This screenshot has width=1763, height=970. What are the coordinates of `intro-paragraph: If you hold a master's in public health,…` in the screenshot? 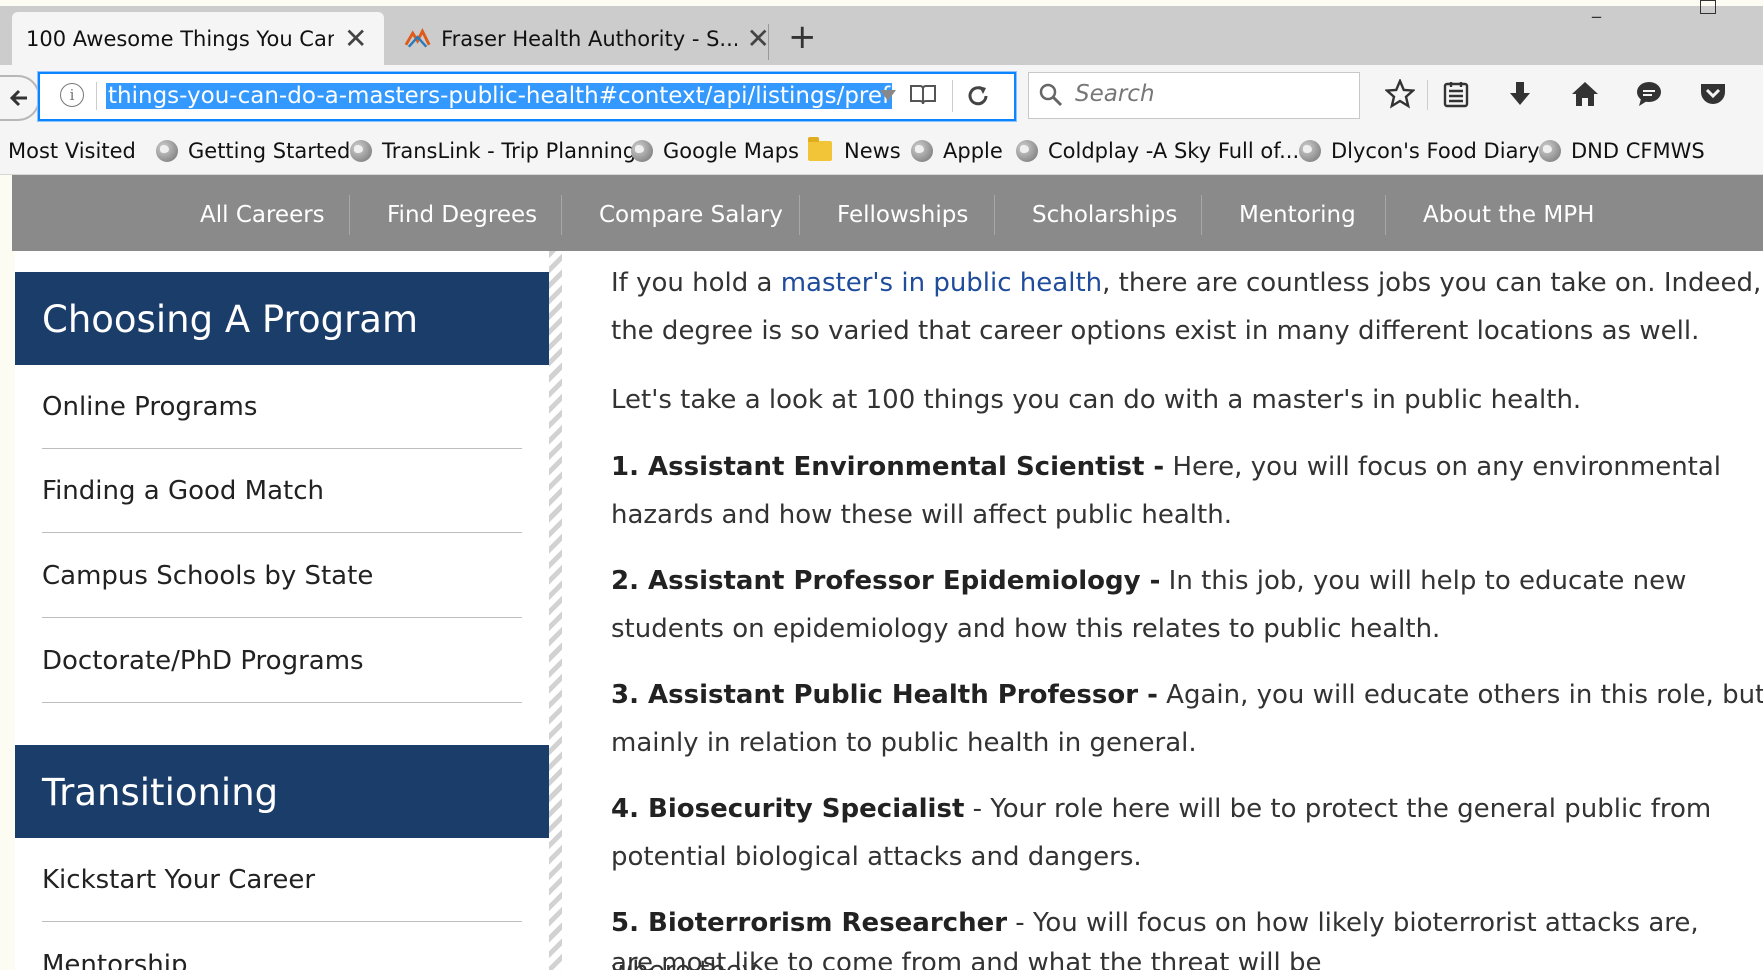 It's located at (1187, 307).